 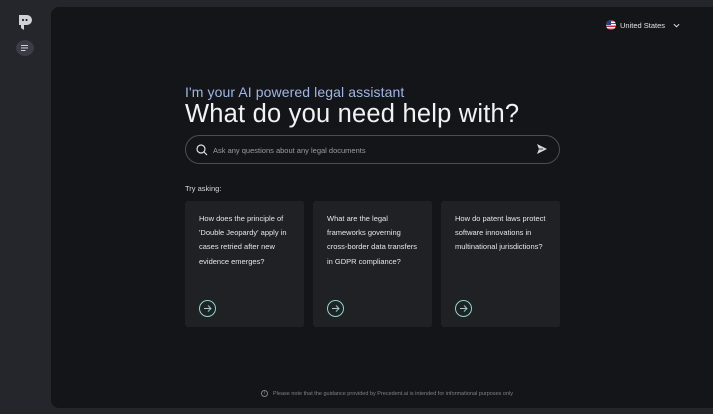 I want to click on chevron-down-icon, so click(x=676, y=25).